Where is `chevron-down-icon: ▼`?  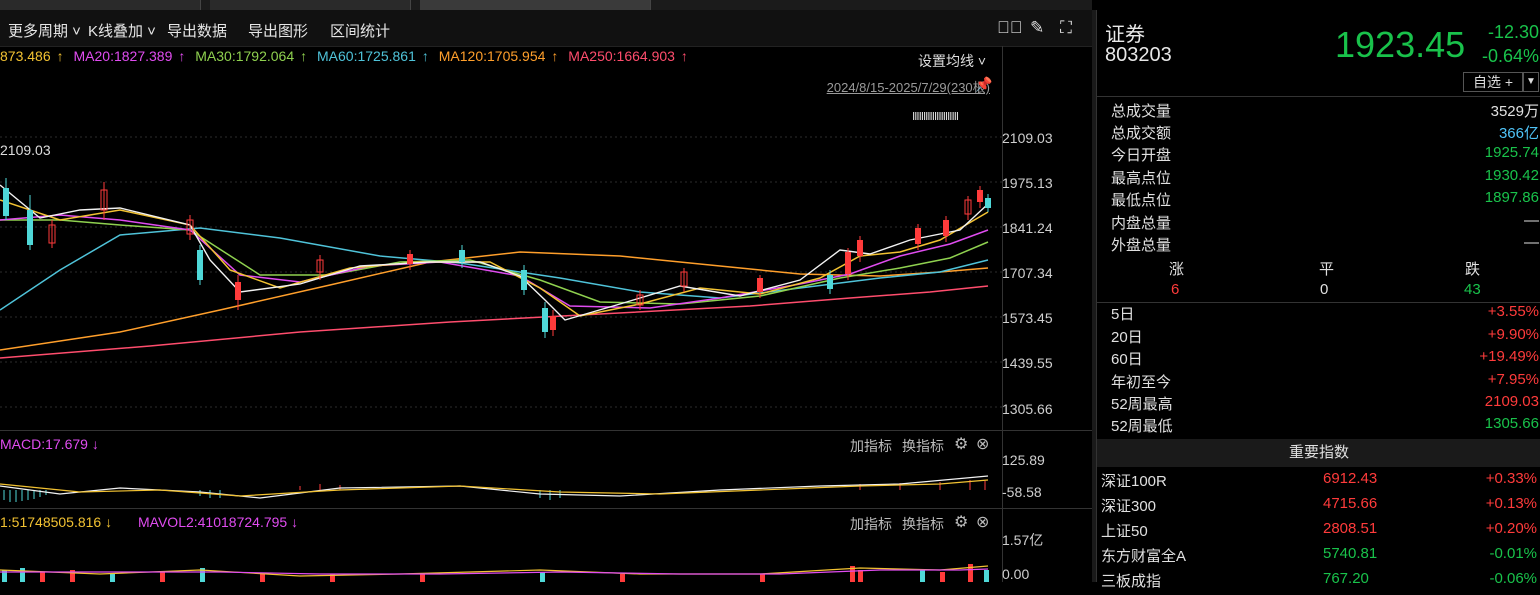 chevron-down-icon: ▼ is located at coordinates (1531, 82).